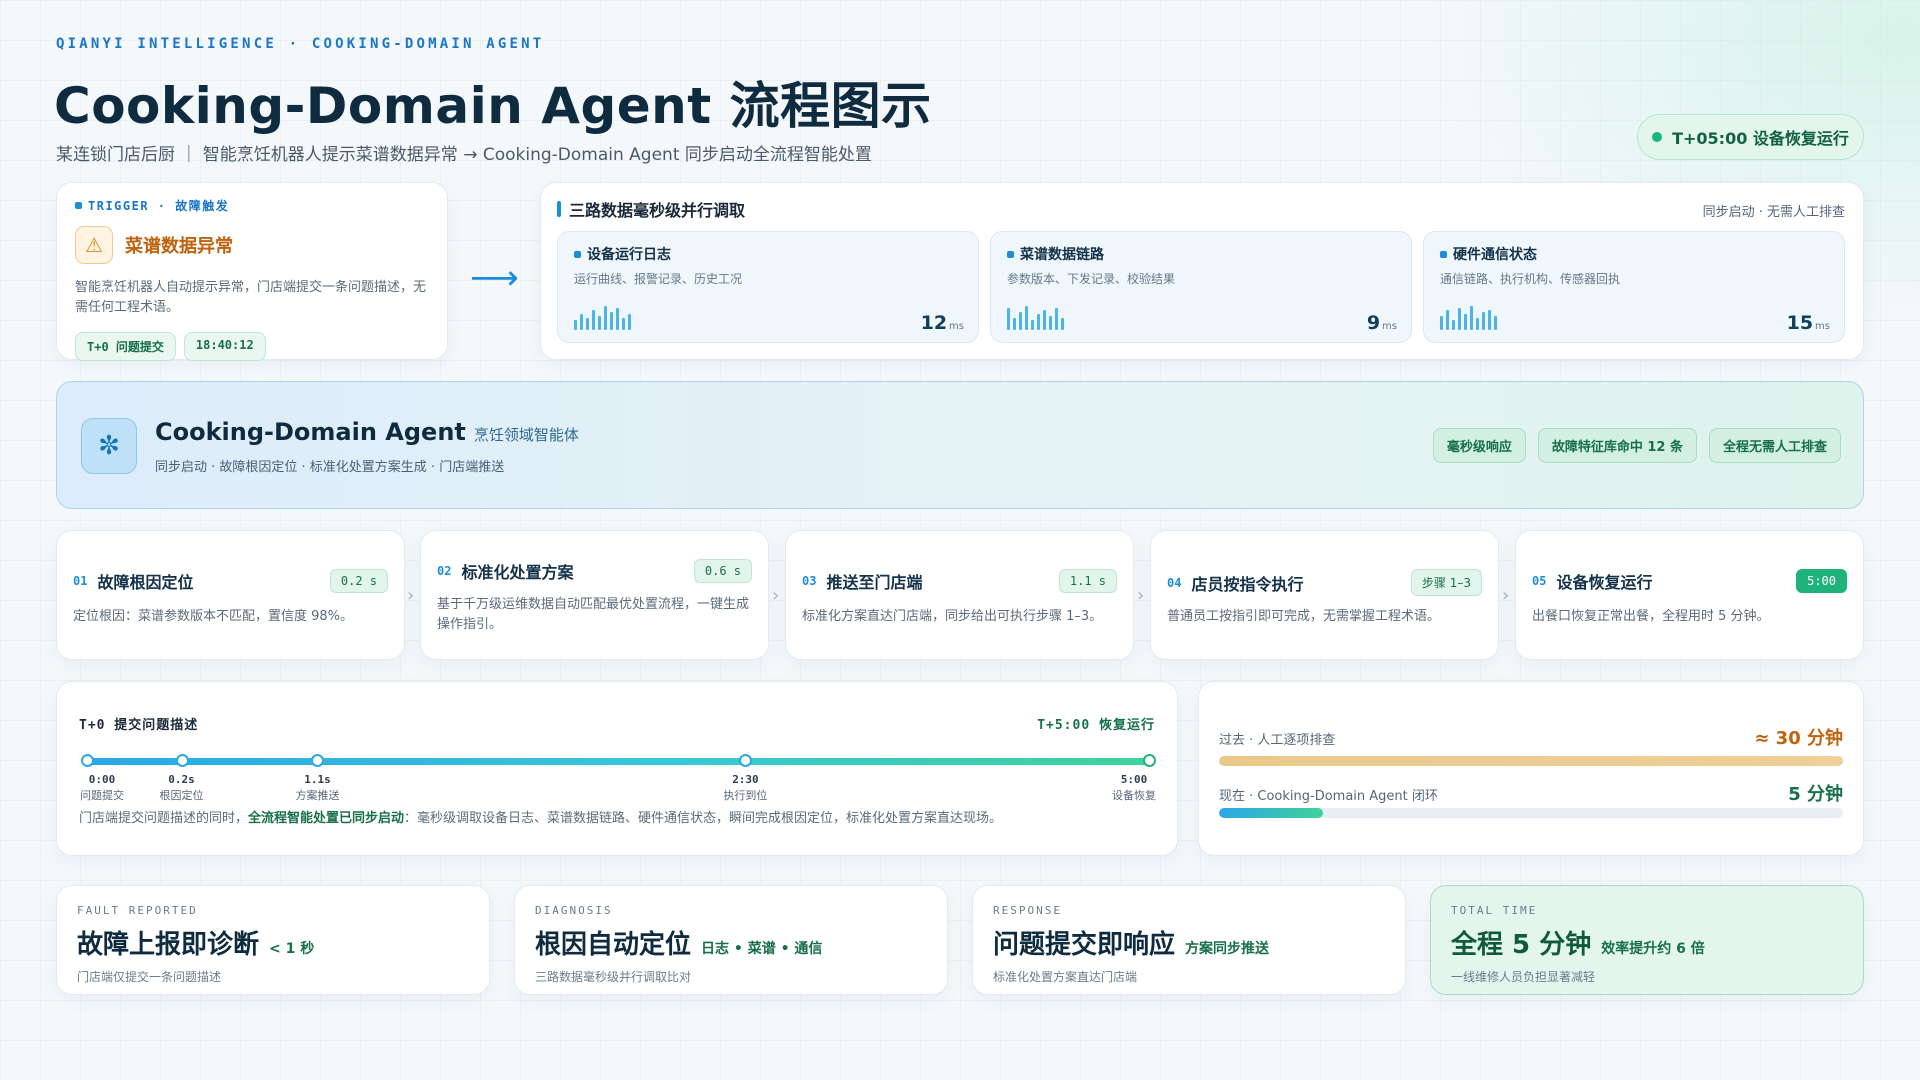  Describe the element at coordinates (1773, 212) in the screenshot. I see `lanes-note: 同步启动 · 无需人工排查` at that location.